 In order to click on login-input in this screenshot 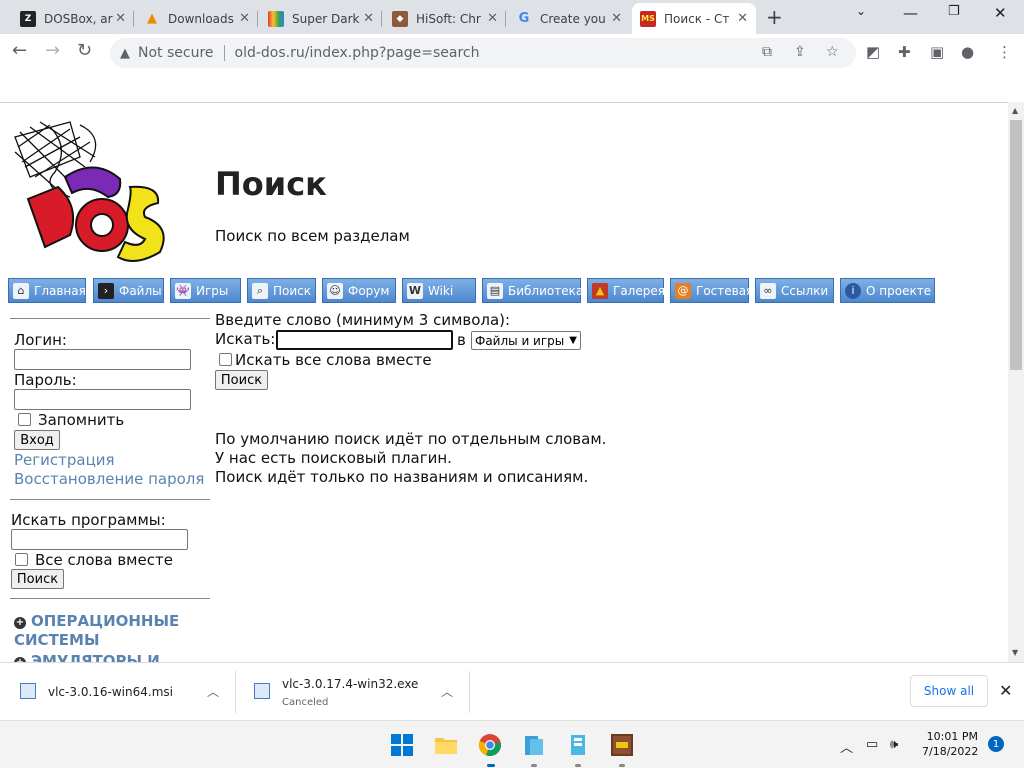, I will do `click(102, 359)`.